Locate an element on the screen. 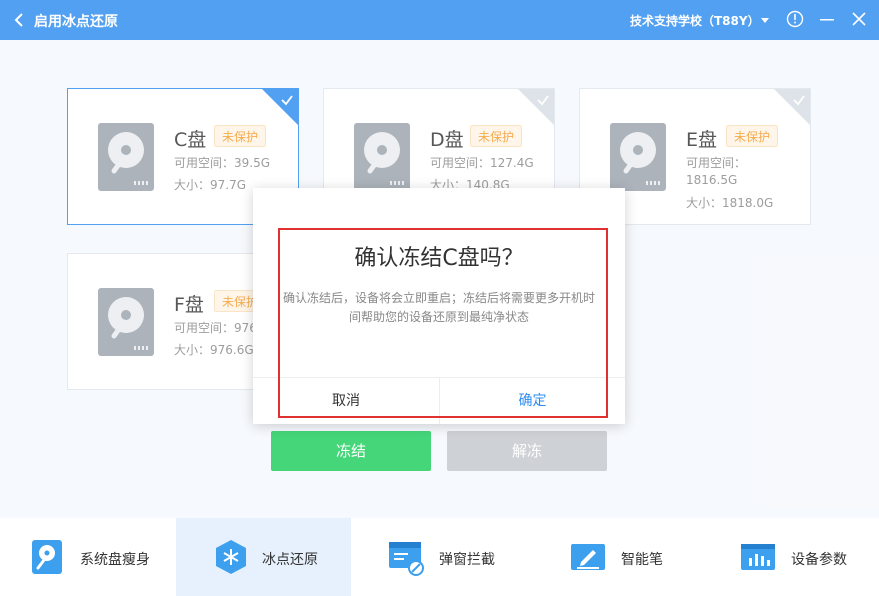 The width and height of the screenshot is (879, 596). smart-pen-icon is located at coordinates (588, 557).